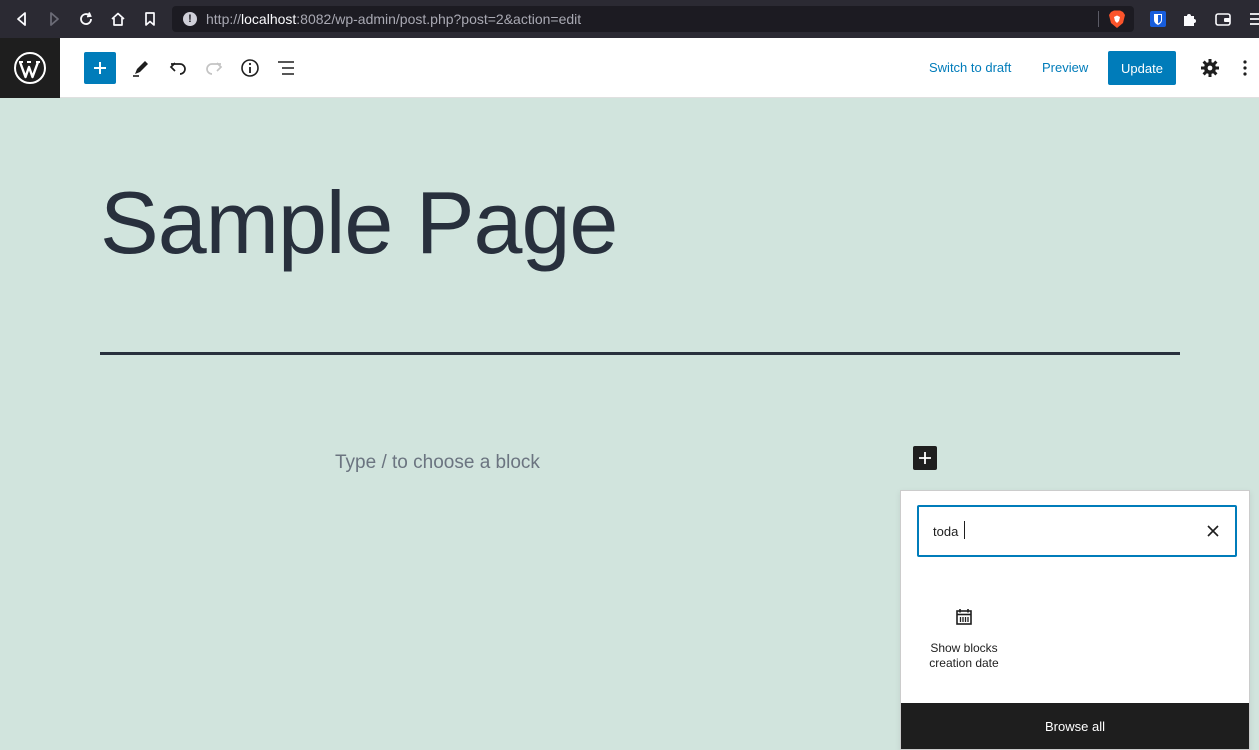 The width and height of the screenshot is (1259, 750). I want to click on menu-icon, so click(1253, 19).